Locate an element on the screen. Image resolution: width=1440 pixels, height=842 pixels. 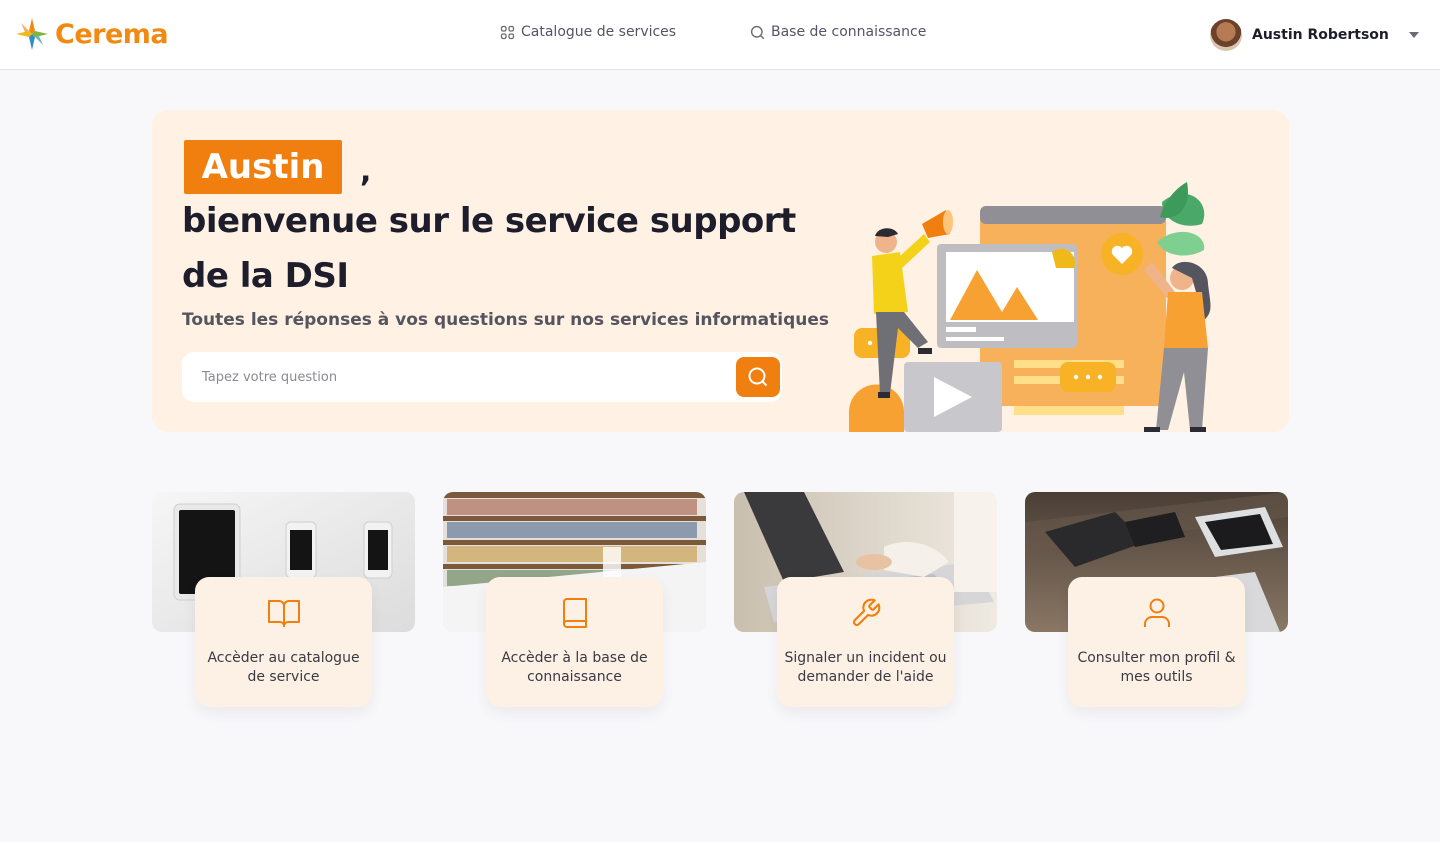
card-catalog-label: Accèder au catalogue de service is located at coordinates (283, 667).